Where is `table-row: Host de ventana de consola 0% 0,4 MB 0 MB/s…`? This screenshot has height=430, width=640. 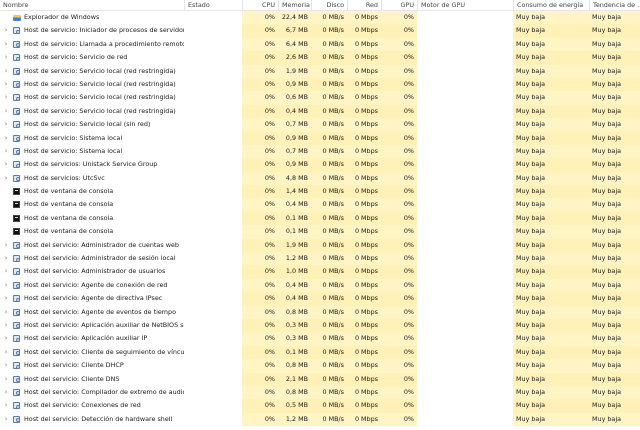 table-row: Host de ventana de consola 0% 0,4 MB 0 MB/s… is located at coordinates (320, 205).